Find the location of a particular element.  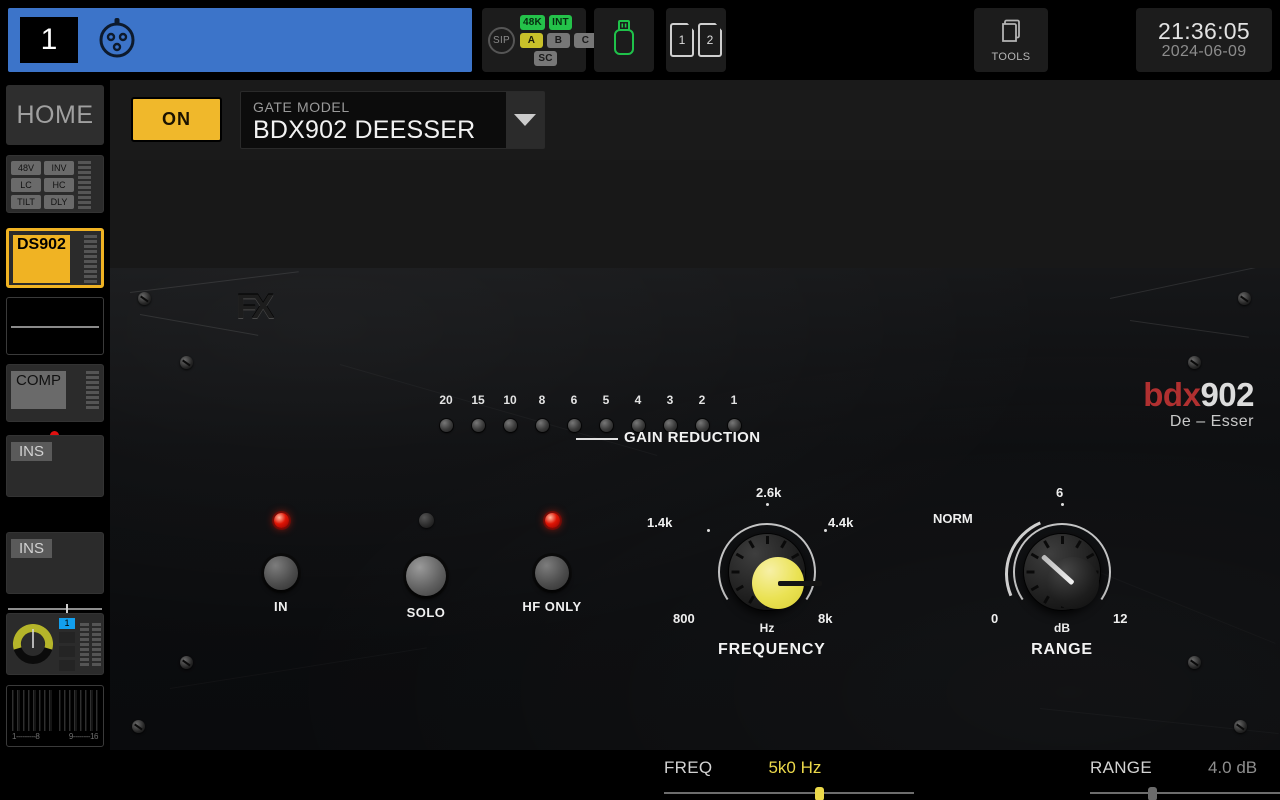

frequency-knob: 2.6k 1.4k 4.4k 800 8k Hz FREQUENCY is located at coordinates (750, 572).